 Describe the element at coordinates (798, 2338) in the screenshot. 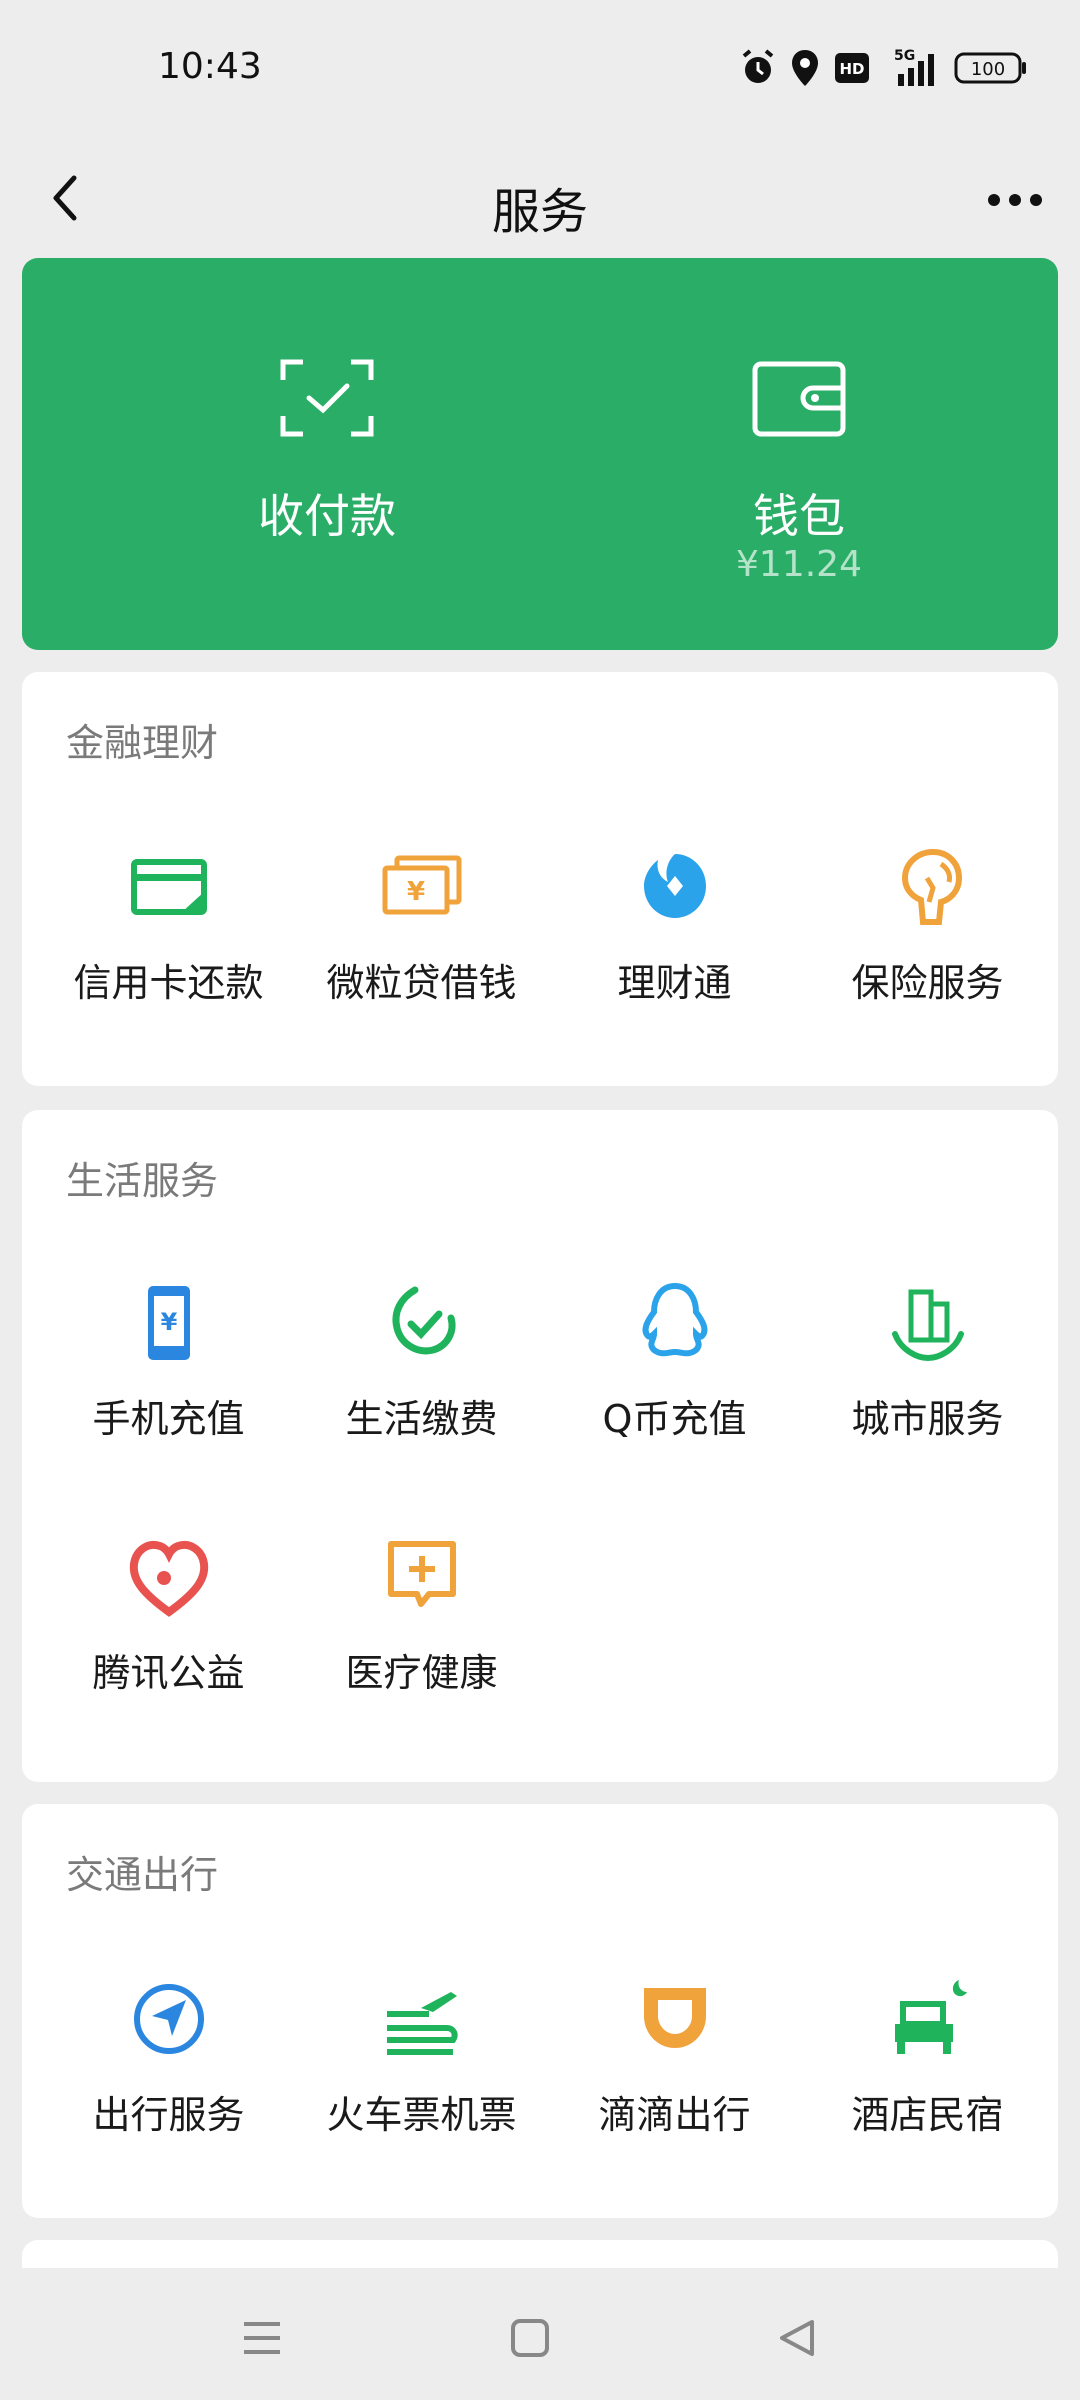

I see `back-triangle-icon` at that location.